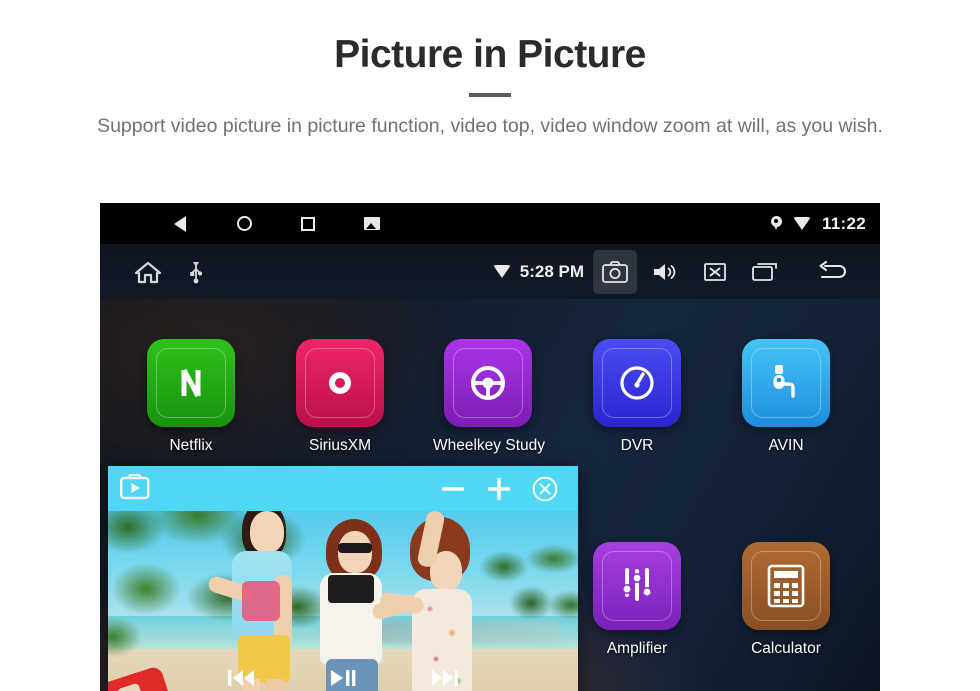 This screenshot has height=691, width=980. I want to click on play-pause-button, so click(343, 678).